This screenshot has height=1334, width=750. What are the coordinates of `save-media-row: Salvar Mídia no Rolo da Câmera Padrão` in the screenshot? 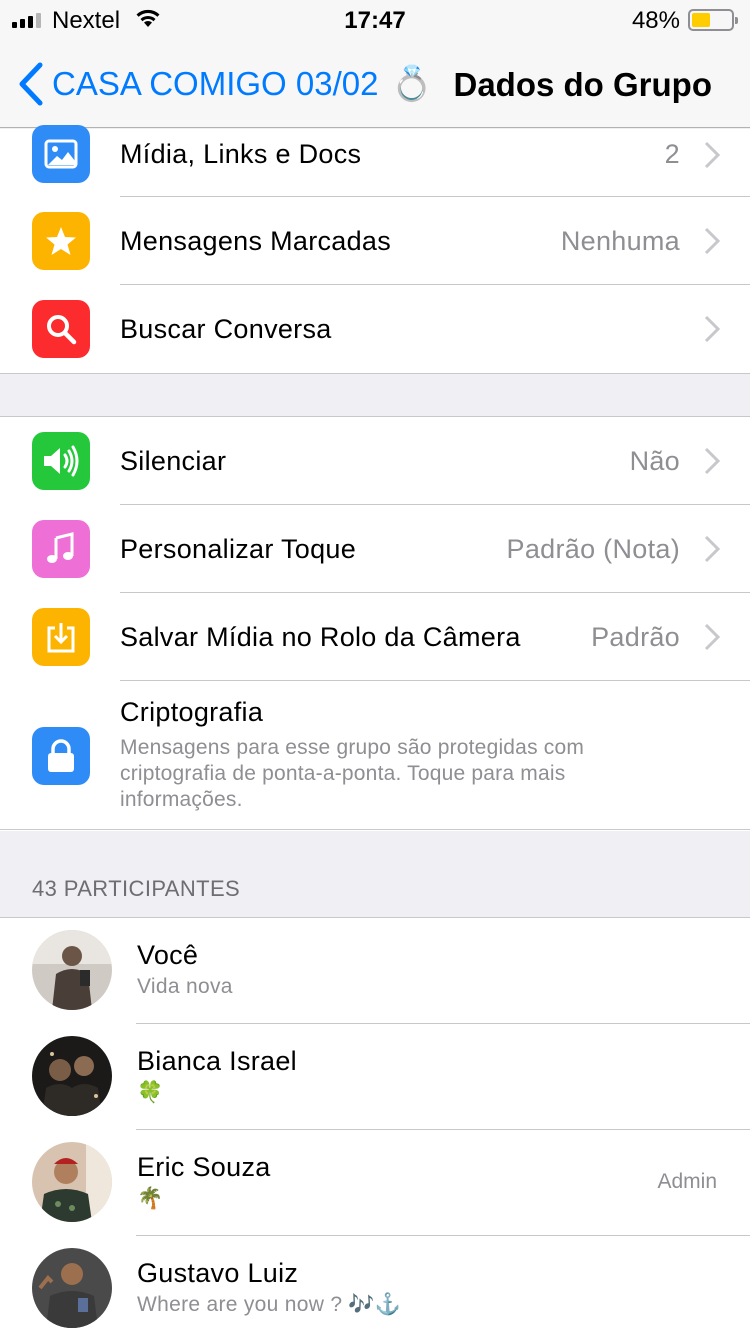 It's located at (375, 637).